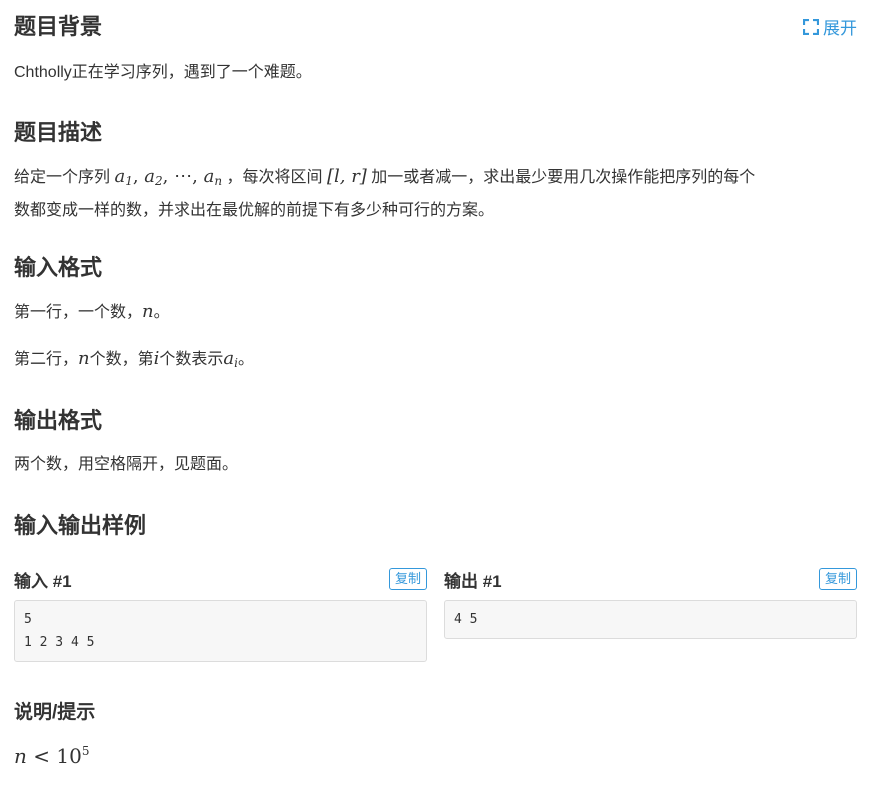  I want to click on sample-output-content: 4 5, so click(650, 619).